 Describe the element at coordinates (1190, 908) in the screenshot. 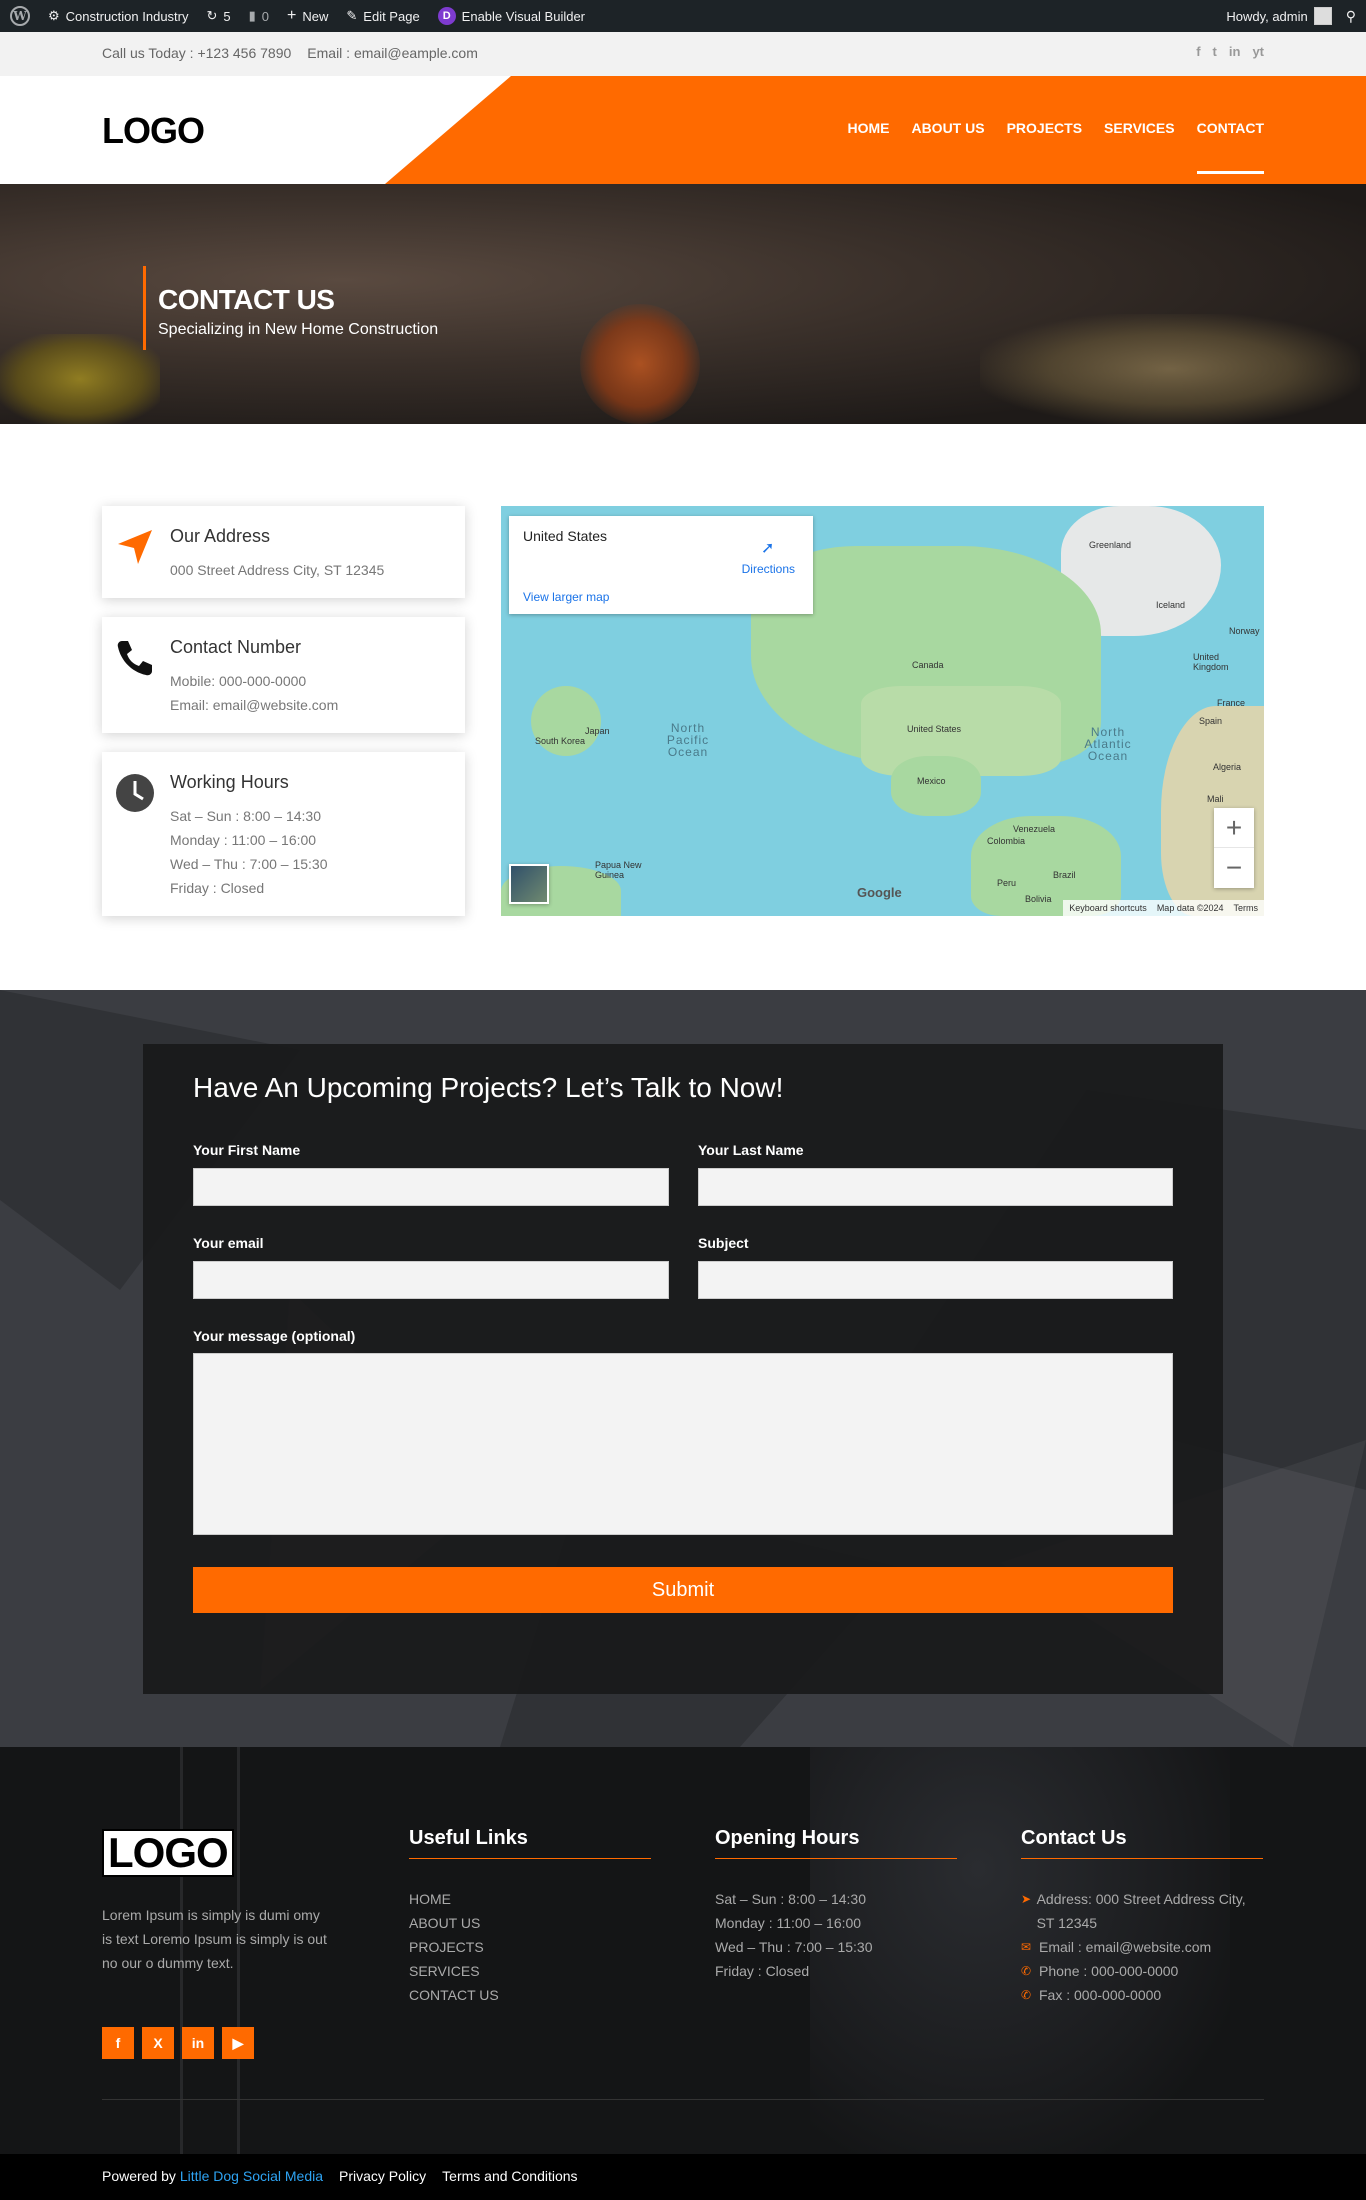

I see `map-data-label: Map data ©2024` at that location.